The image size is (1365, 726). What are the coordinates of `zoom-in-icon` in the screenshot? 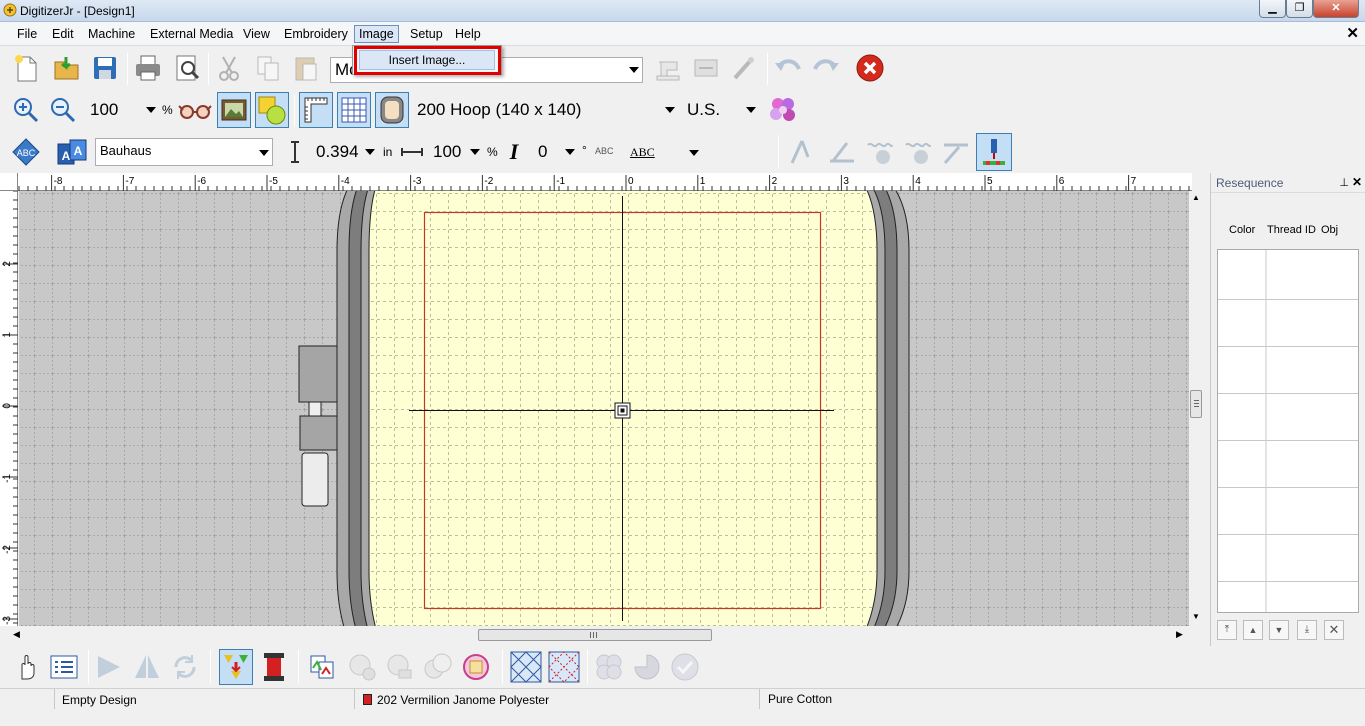 It's located at (26, 110).